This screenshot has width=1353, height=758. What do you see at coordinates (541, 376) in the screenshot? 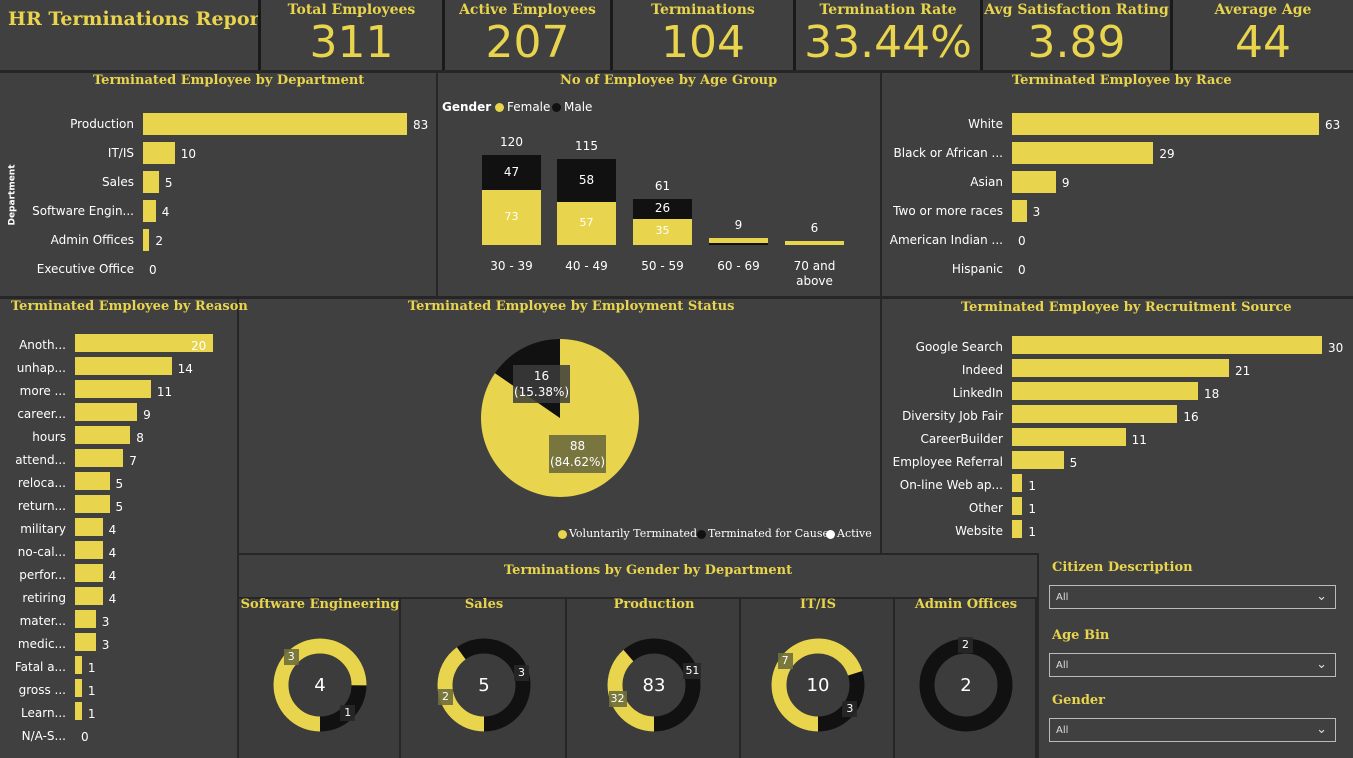
I see `pie-label-value: 16` at bounding box center [541, 376].